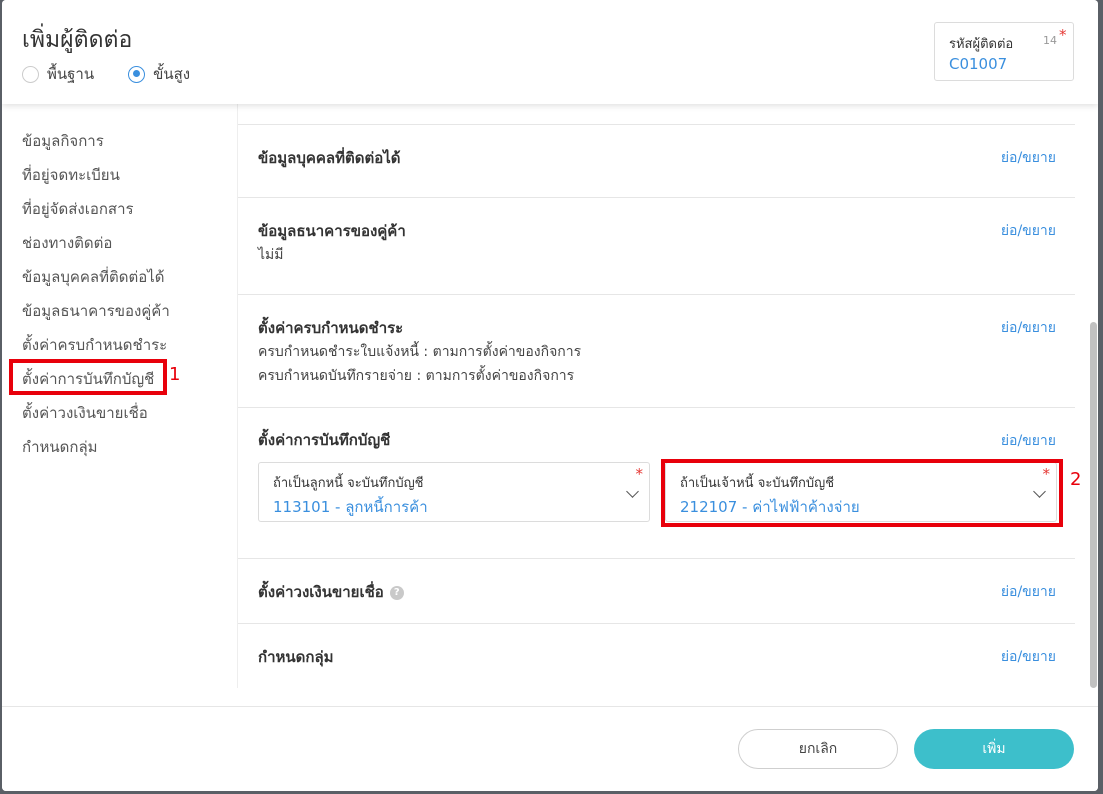  I want to click on section-title: กำหนดกลุ่ม, so click(296, 657).